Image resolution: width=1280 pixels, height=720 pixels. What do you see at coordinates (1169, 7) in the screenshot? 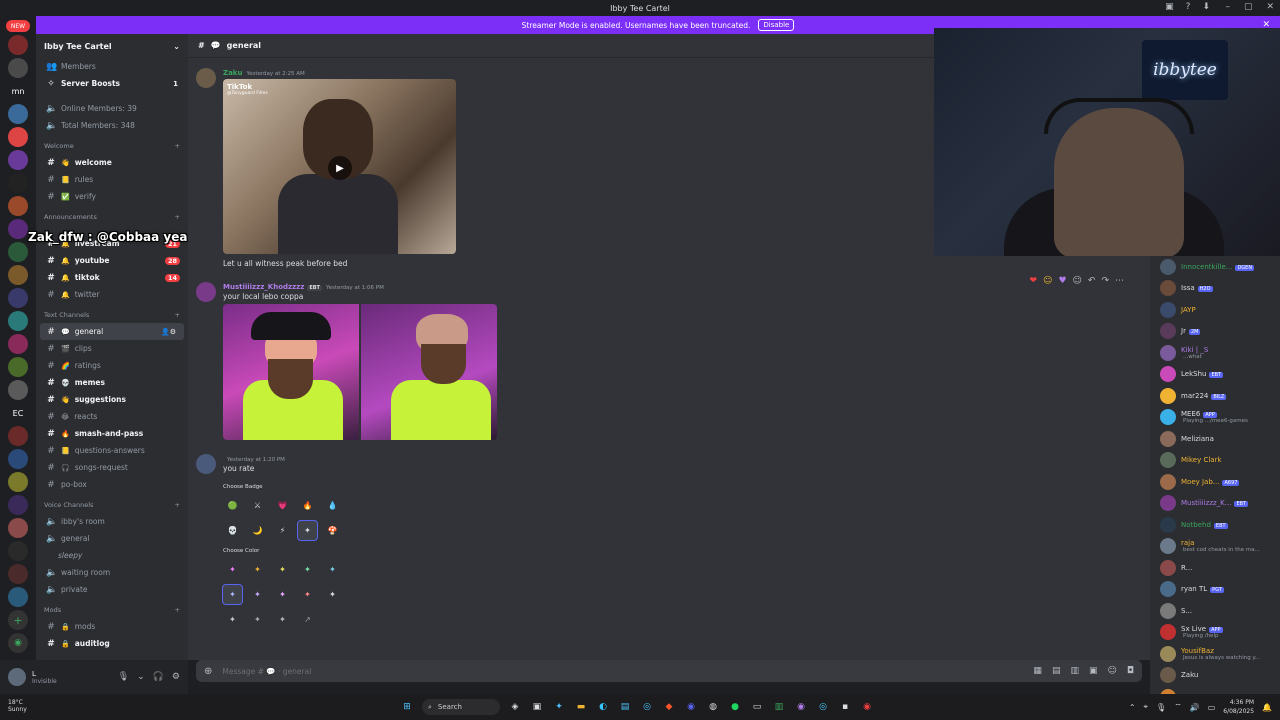
I see `inbox-icon: ▣` at bounding box center [1169, 7].